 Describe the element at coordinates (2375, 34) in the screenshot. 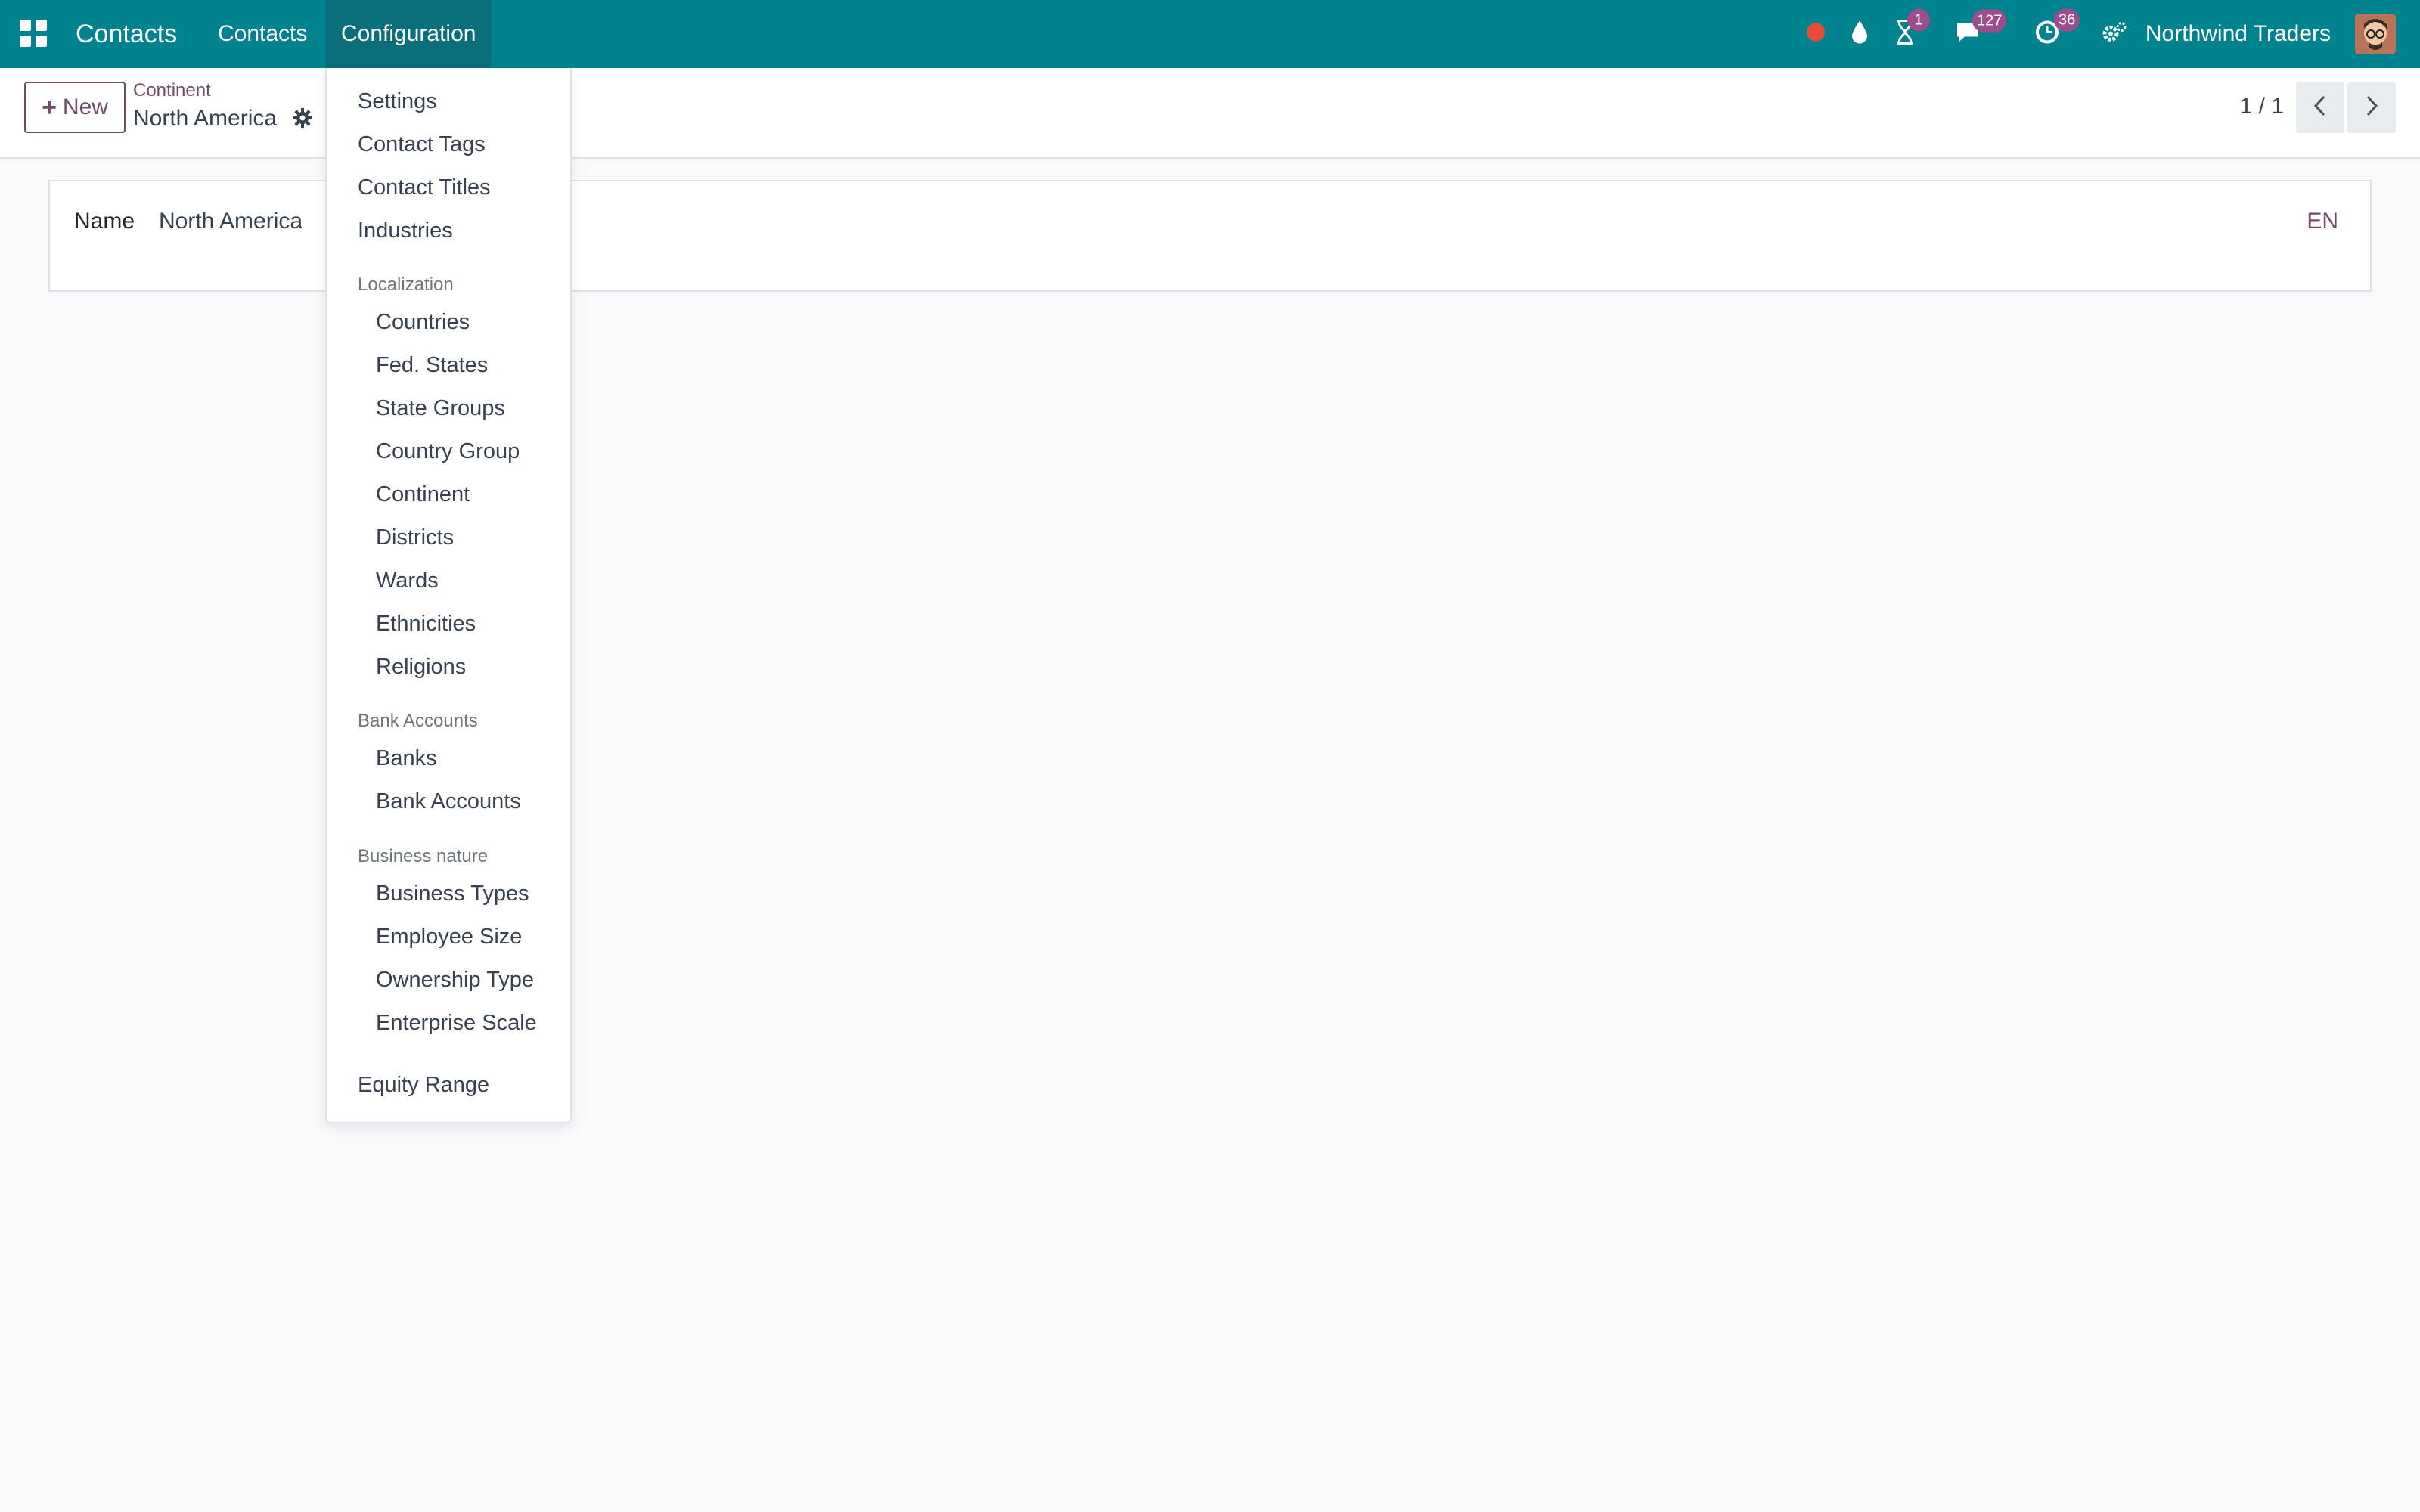

I see `user-avatar` at that location.